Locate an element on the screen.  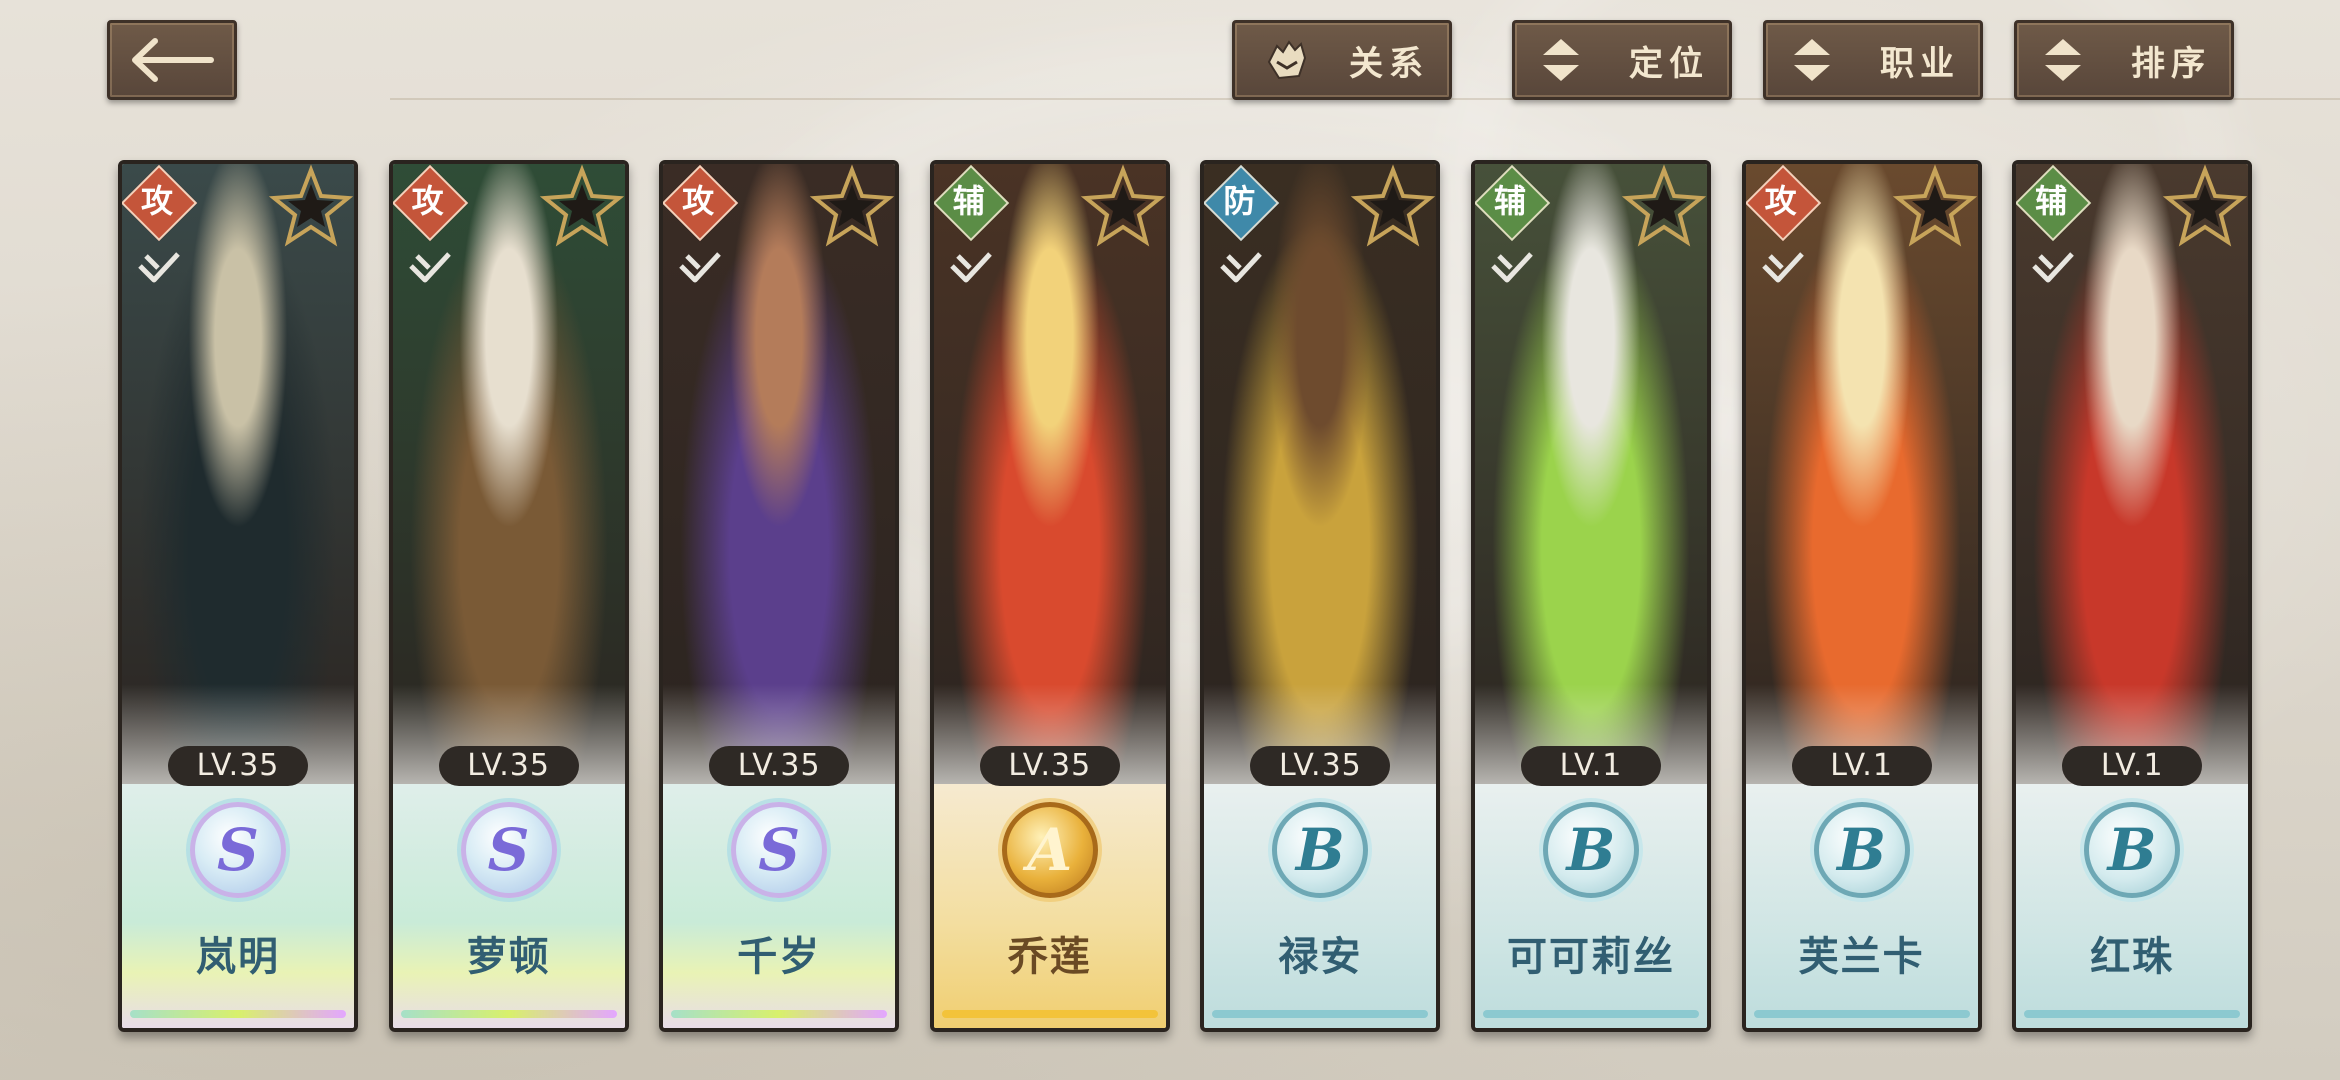
character-card: 攻 LV.1 B 芙兰卡 is located at coordinates (1861, 596).